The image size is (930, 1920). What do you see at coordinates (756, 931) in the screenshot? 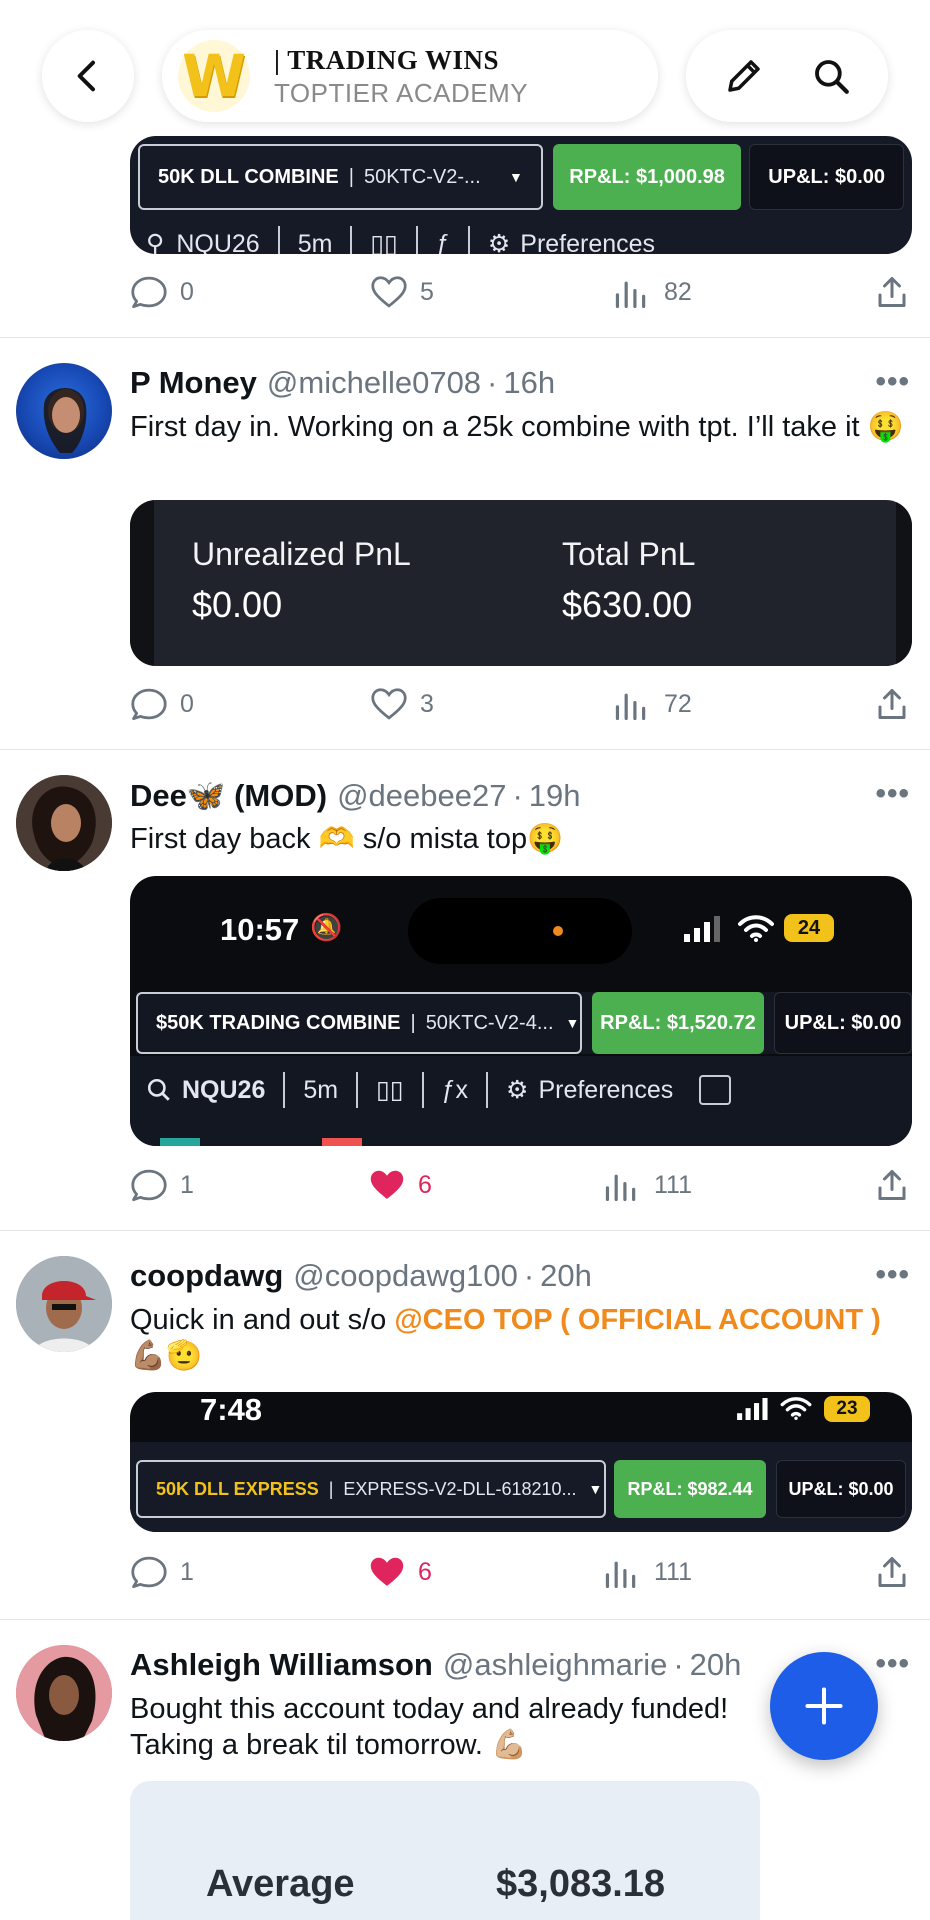
I see `wifi-icon` at bounding box center [756, 931].